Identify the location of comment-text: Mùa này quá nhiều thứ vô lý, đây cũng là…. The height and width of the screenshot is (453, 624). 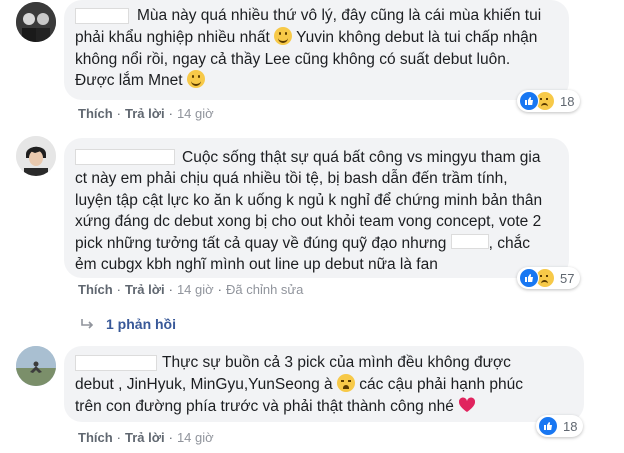
(339, 15).